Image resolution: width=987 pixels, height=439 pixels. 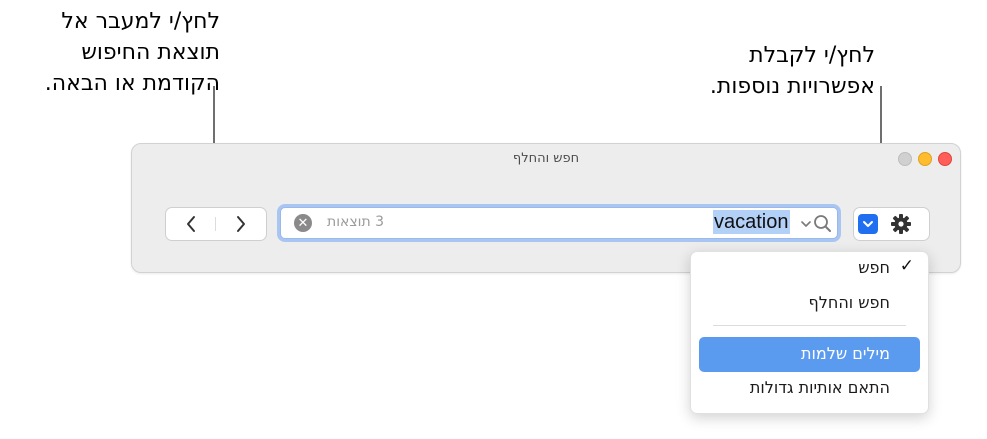 I want to click on callout-line: לחץ/י לקבלת, so click(x=812, y=55).